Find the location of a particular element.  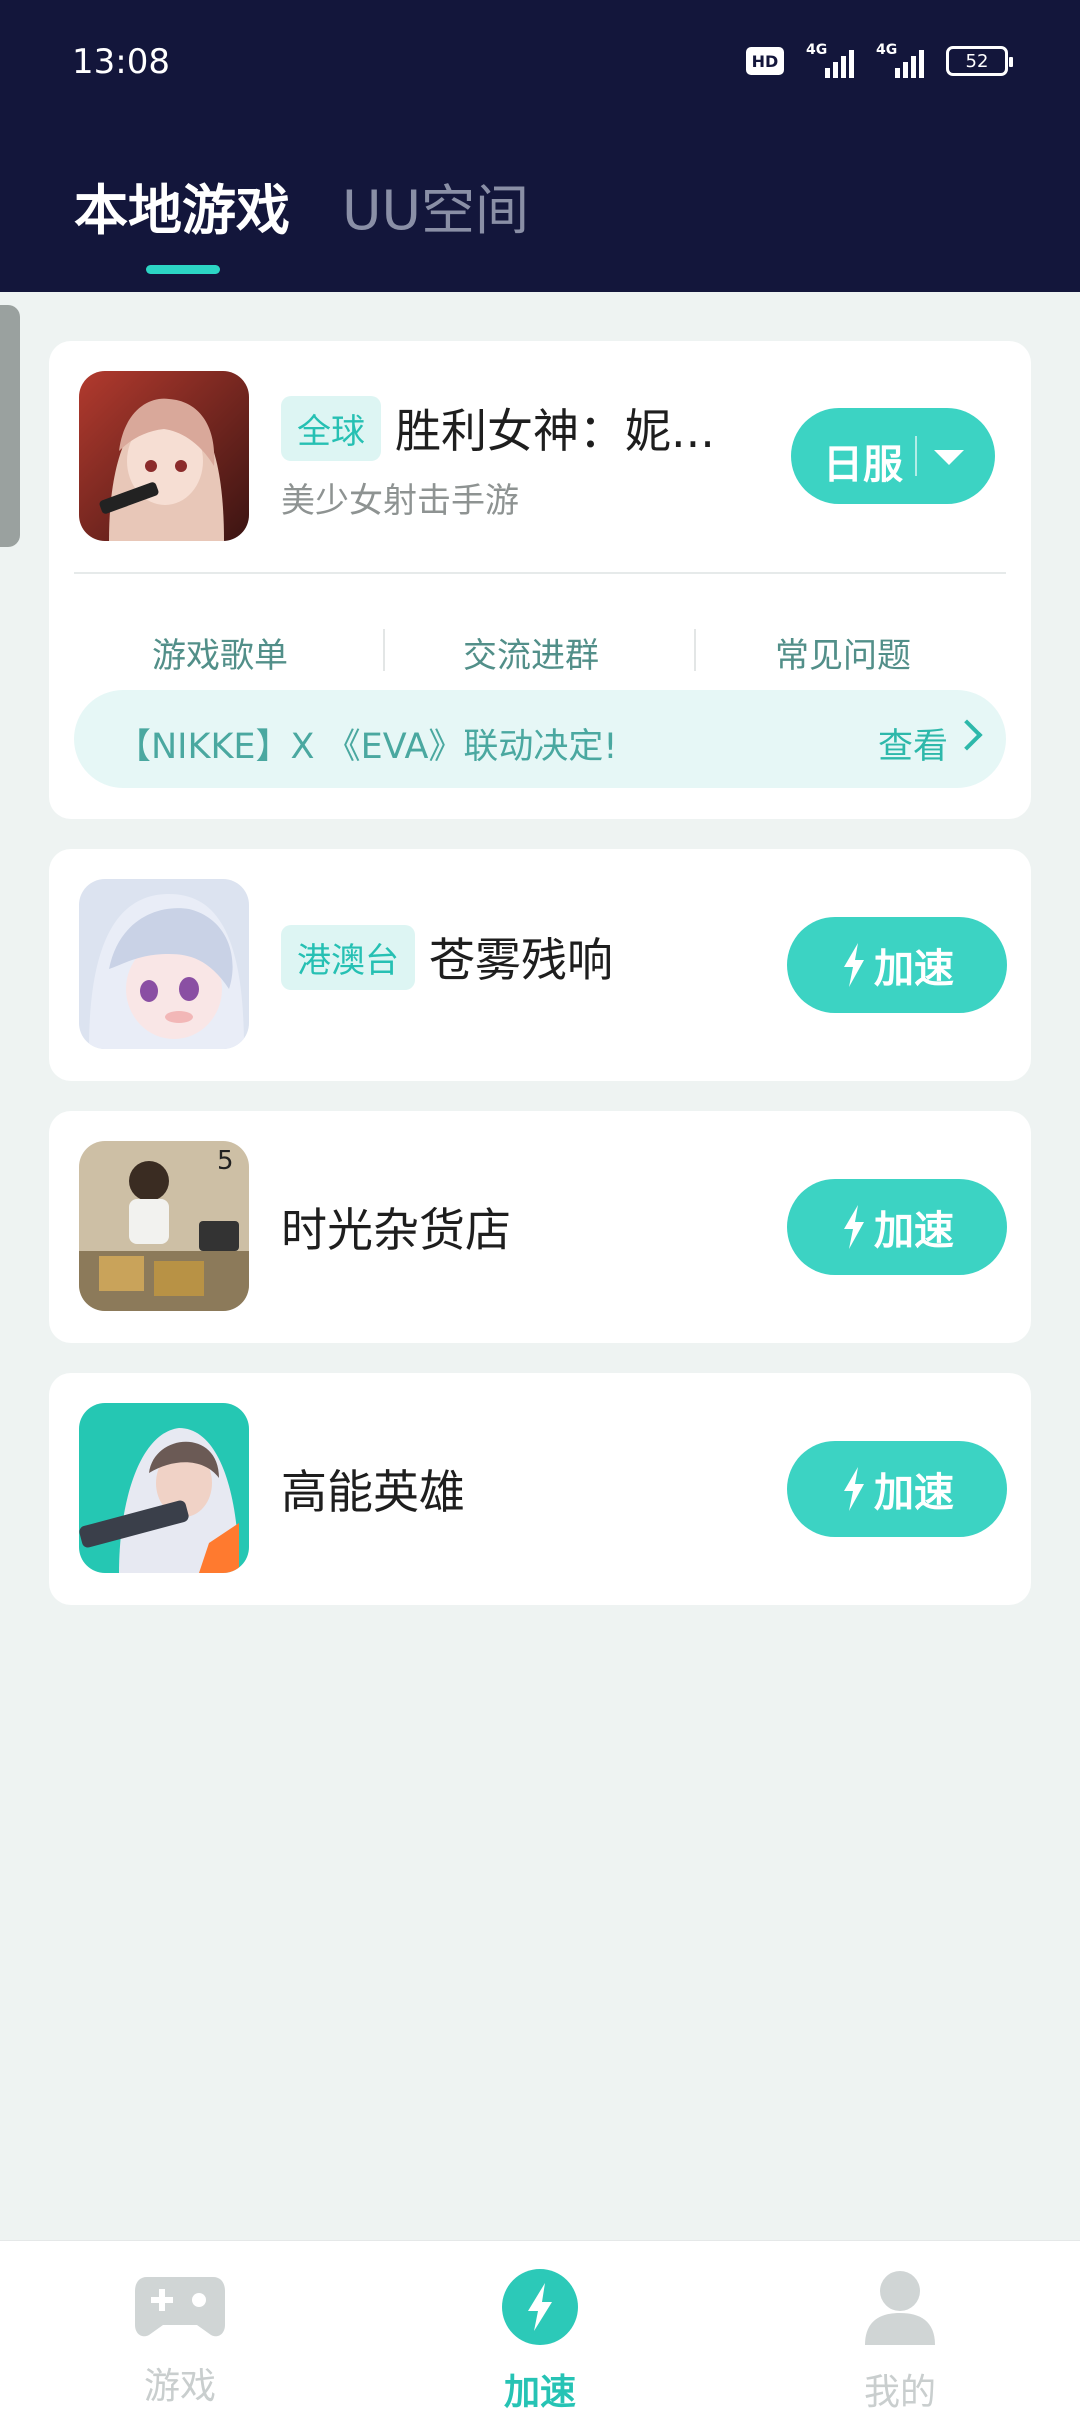

link-faq: 常见问题 is located at coordinates (843, 652).